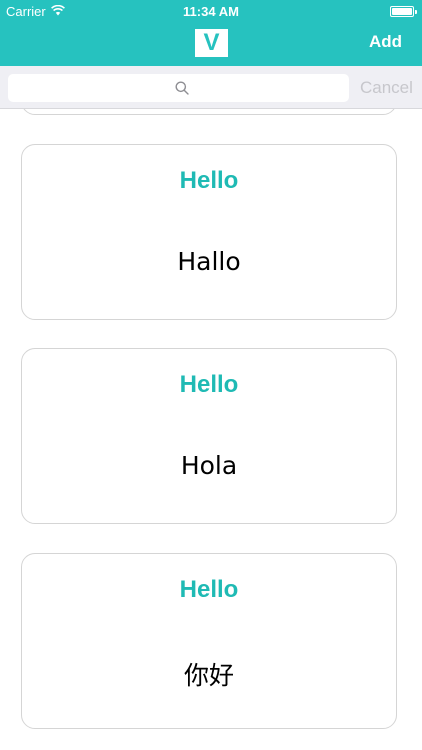 The image size is (422, 750). What do you see at coordinates (182, 88) in the screenshot?
I see `search-icon` at bounding box center [182, 88].